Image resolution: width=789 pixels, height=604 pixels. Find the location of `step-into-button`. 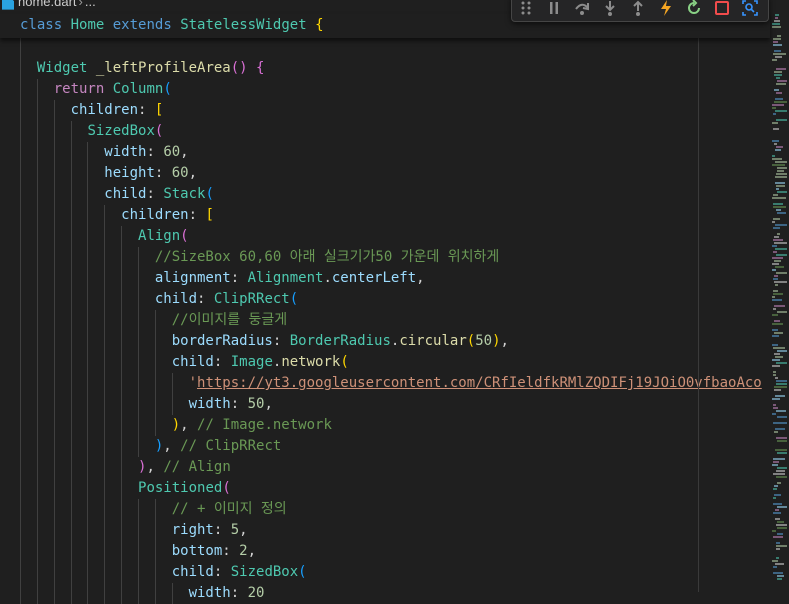

step-into-button is located at coordinates (610, 10).